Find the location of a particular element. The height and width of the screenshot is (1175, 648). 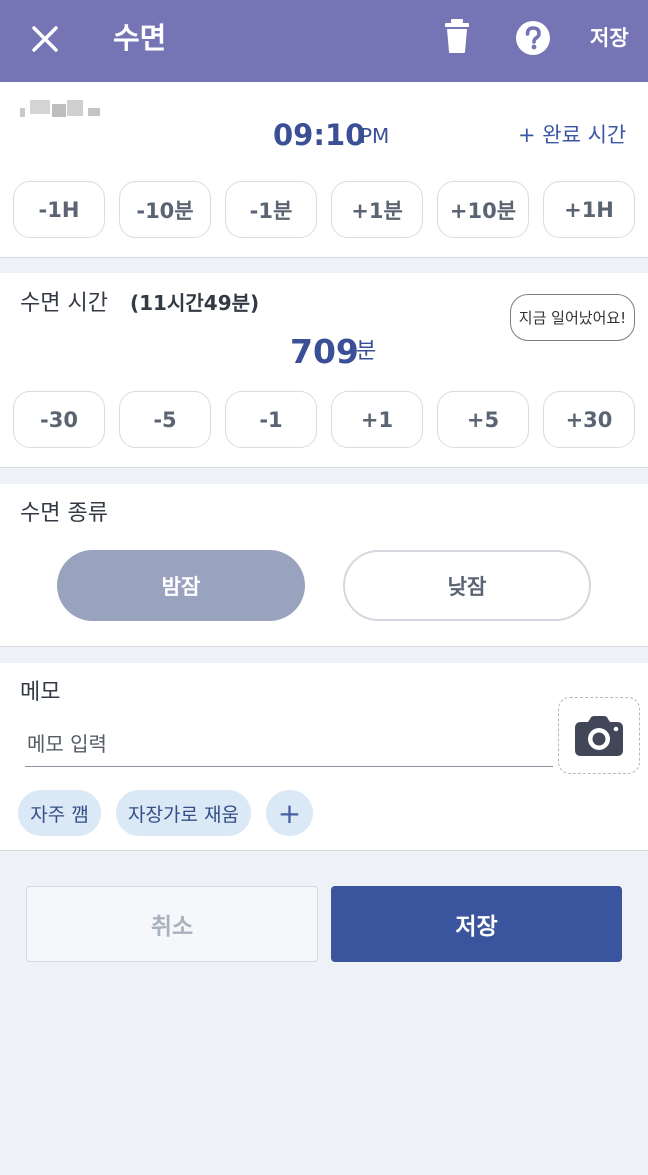

nap-option: 낮잠 is located at coordinates (467, 585).